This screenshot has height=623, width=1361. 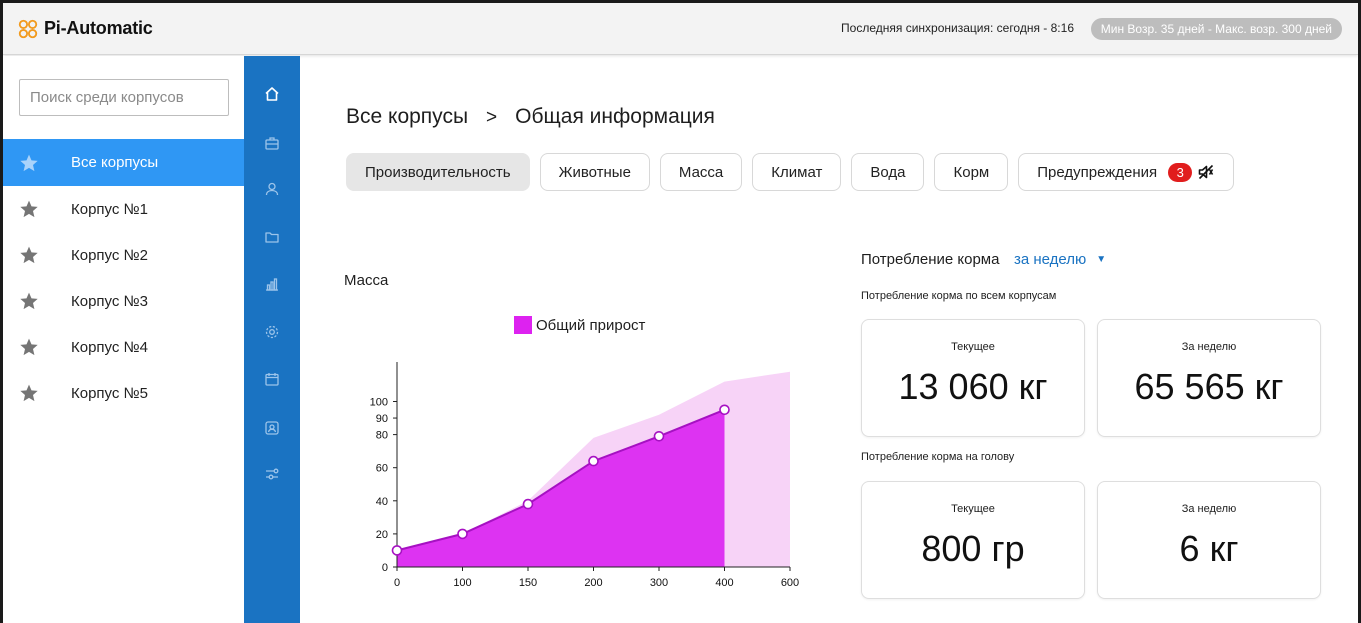 What do you see at coordinates (438, 172) in the screenshot?
I see `tab-performance: Производительность` at bounding box center [438, 172].